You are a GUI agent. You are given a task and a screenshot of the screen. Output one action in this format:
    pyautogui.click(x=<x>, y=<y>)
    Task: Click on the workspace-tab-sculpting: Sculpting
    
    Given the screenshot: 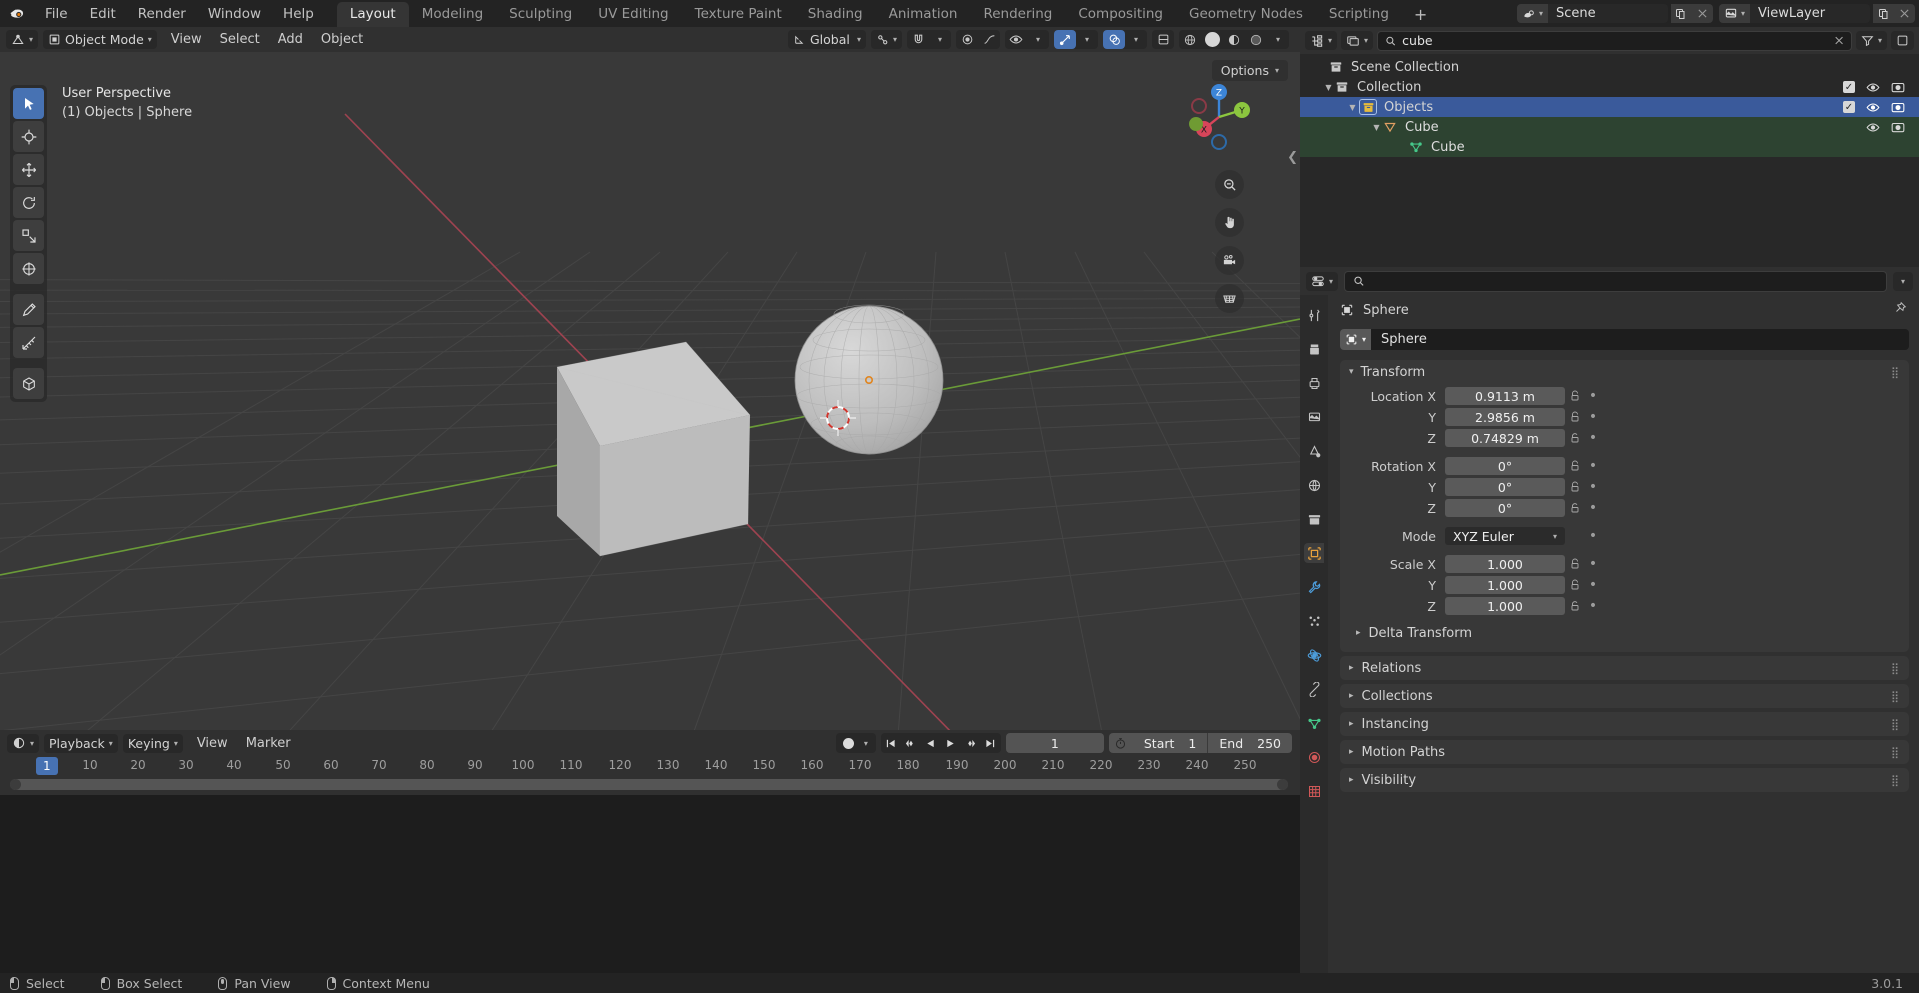 What is the action you would take?
    pyautogui.click(x=540, y=14)
    